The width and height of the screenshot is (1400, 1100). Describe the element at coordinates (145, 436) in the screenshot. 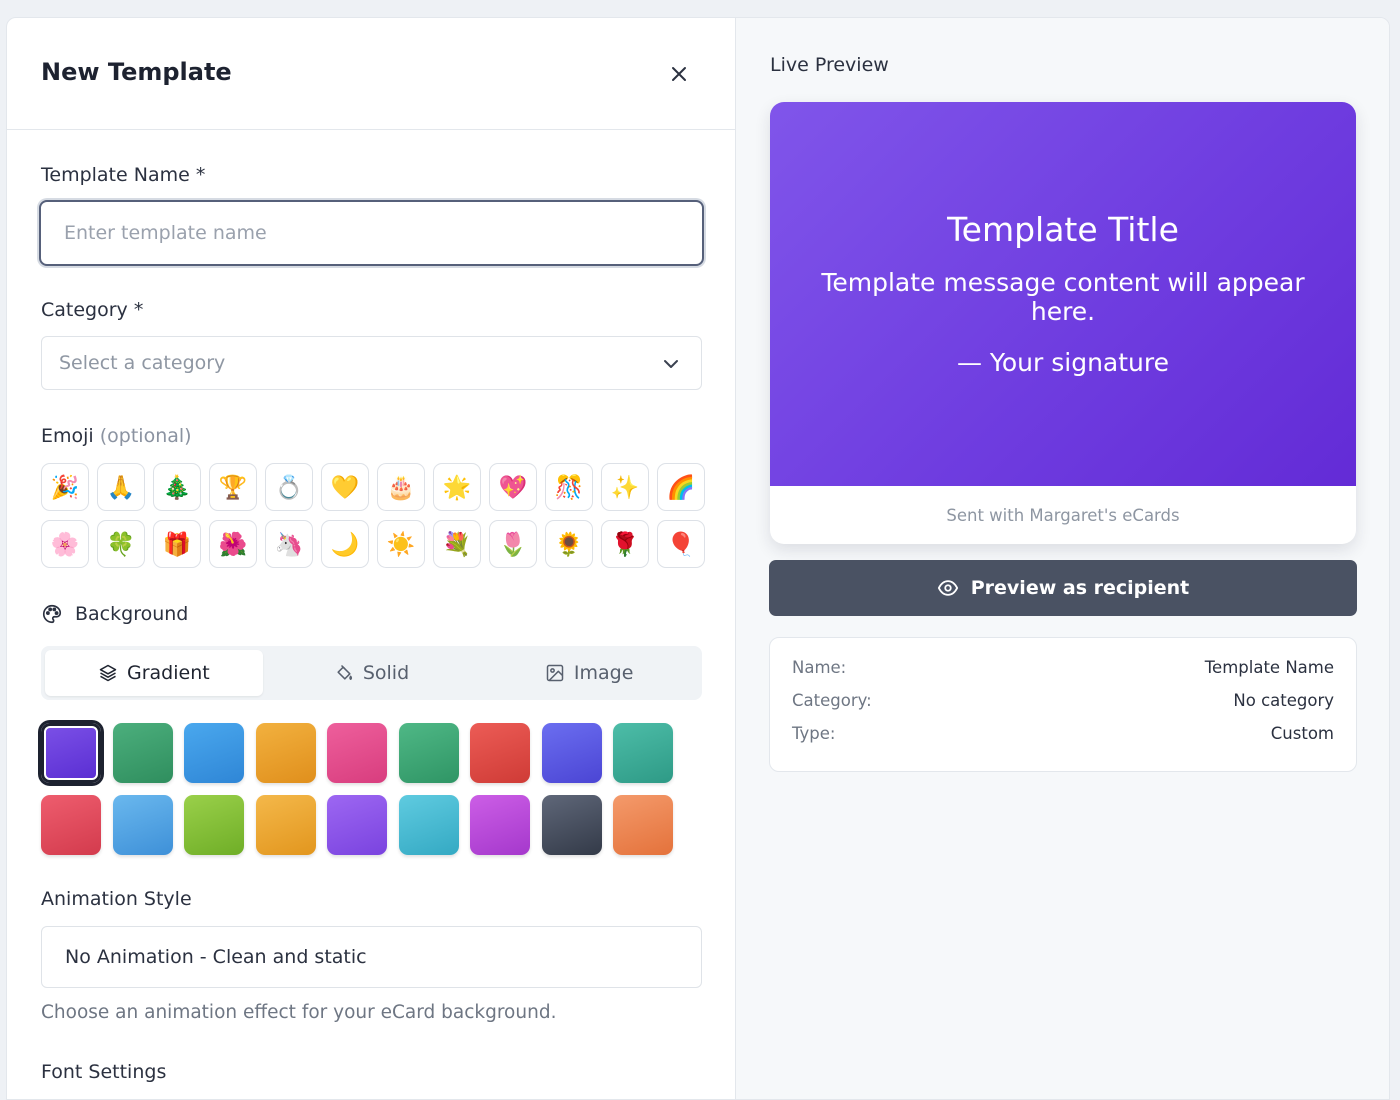

I see `emoji-optional-text: (optional)` at that location.